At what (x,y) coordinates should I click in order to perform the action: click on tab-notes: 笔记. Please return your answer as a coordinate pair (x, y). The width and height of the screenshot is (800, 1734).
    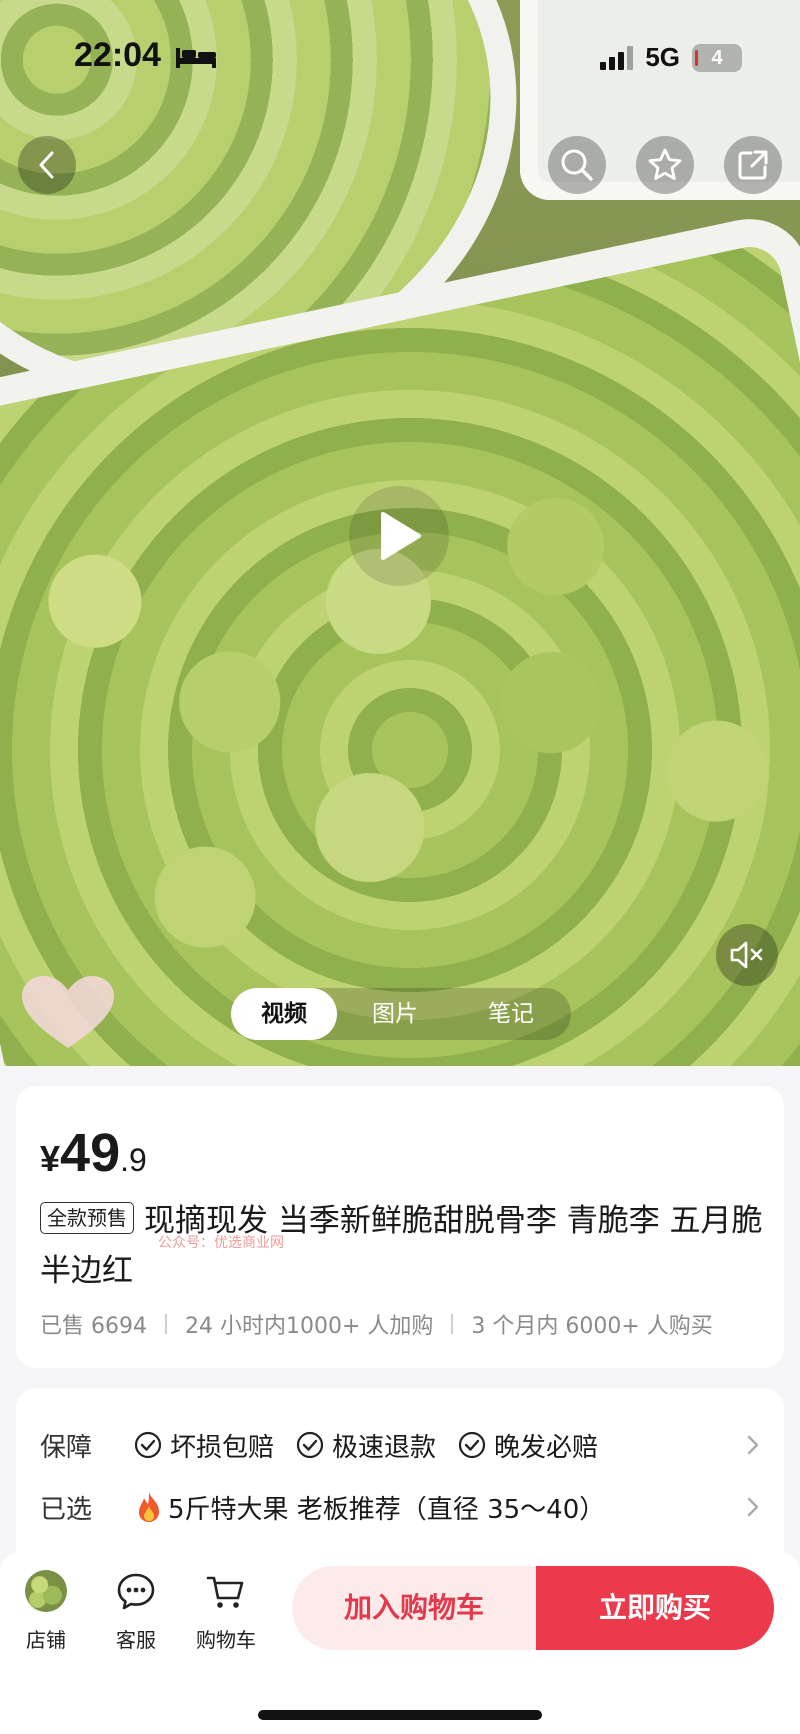
    Looking at the image, I should click on (511, 1014).